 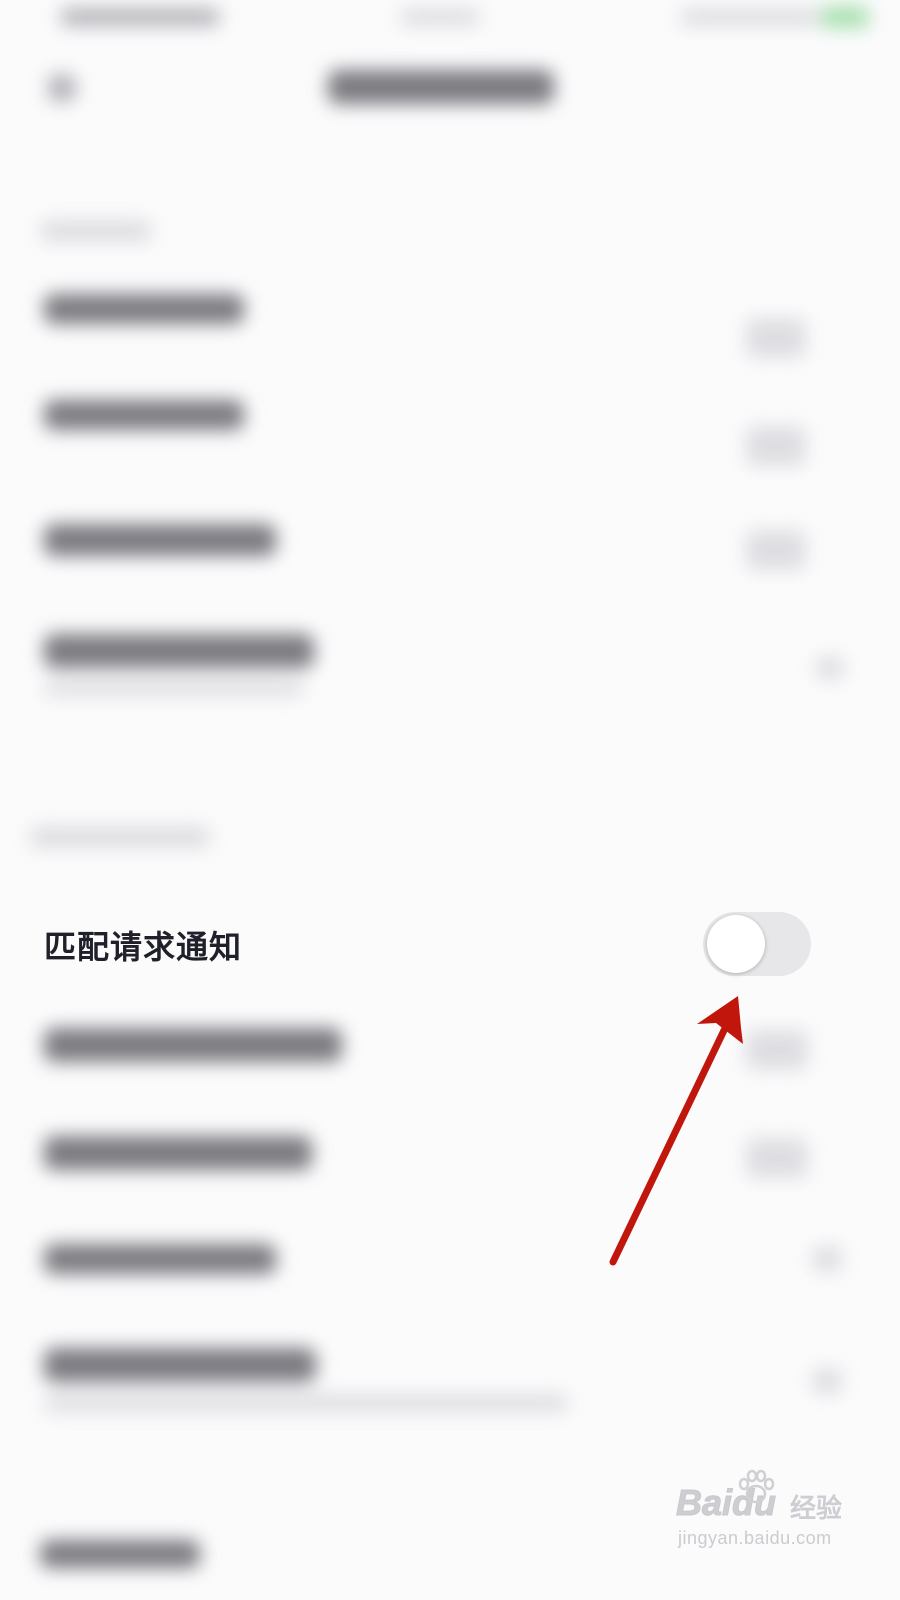 I want to click on back-icon, so click(x=62, y=88).